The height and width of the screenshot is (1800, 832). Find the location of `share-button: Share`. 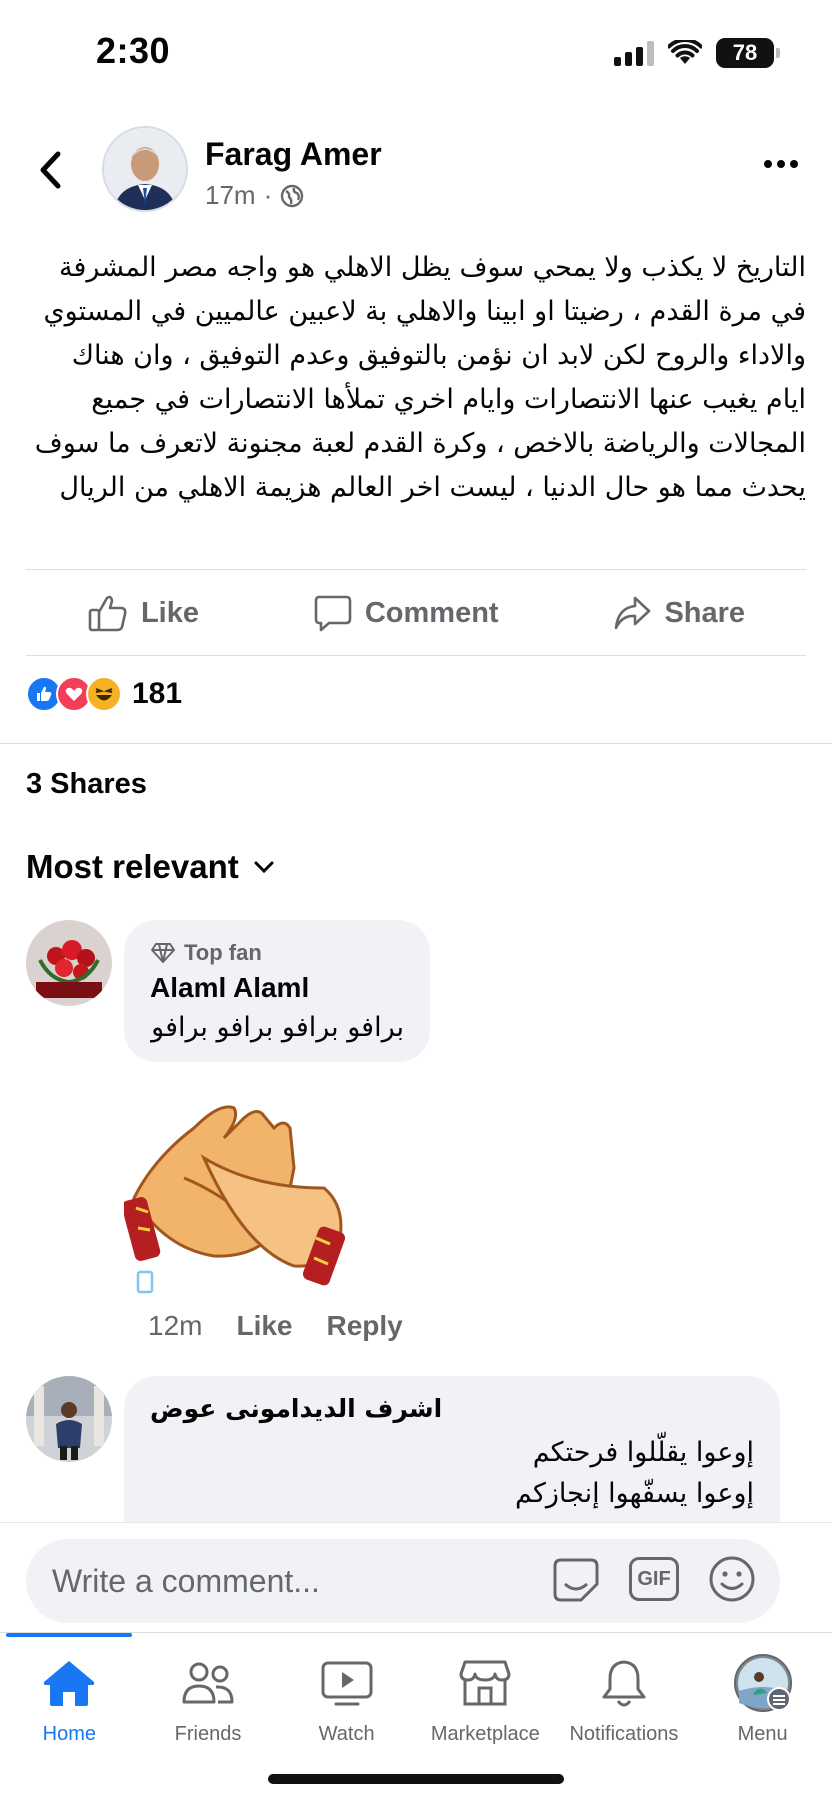

share-button: Share is located at coordinates (678, 613).